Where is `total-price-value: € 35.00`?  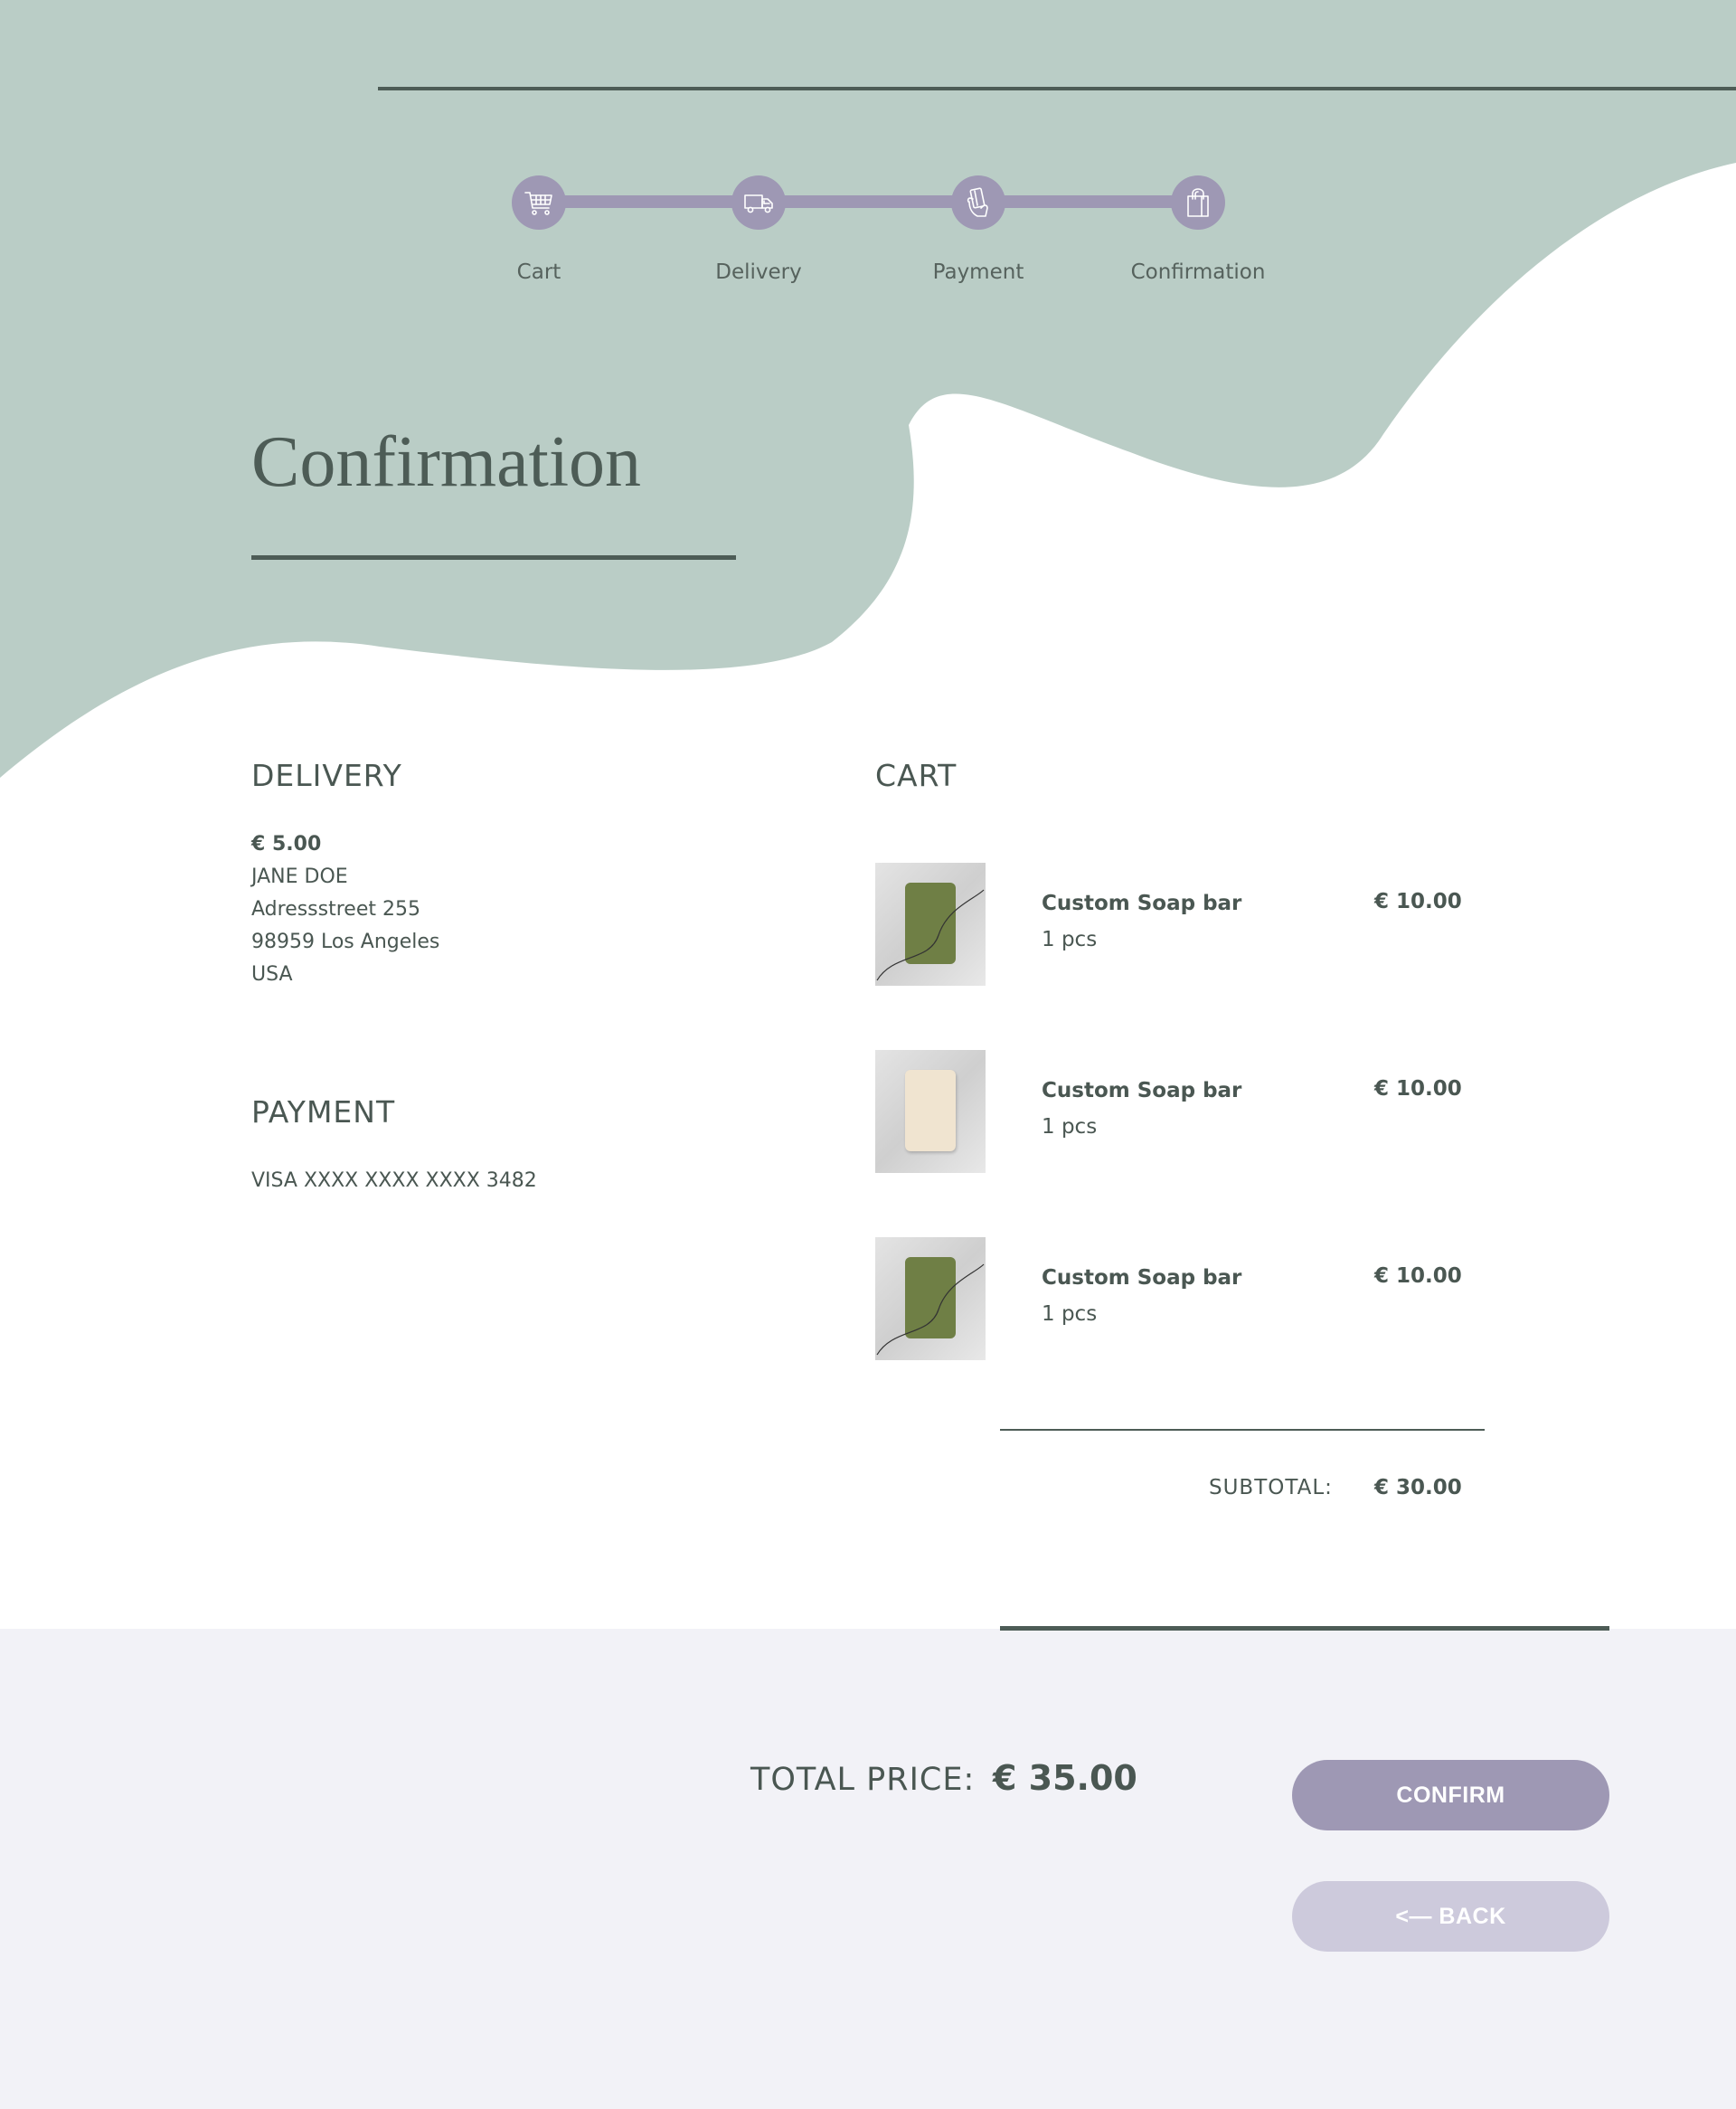
total-price-value: € 35.00 is located at coordinates (1065, 1778).